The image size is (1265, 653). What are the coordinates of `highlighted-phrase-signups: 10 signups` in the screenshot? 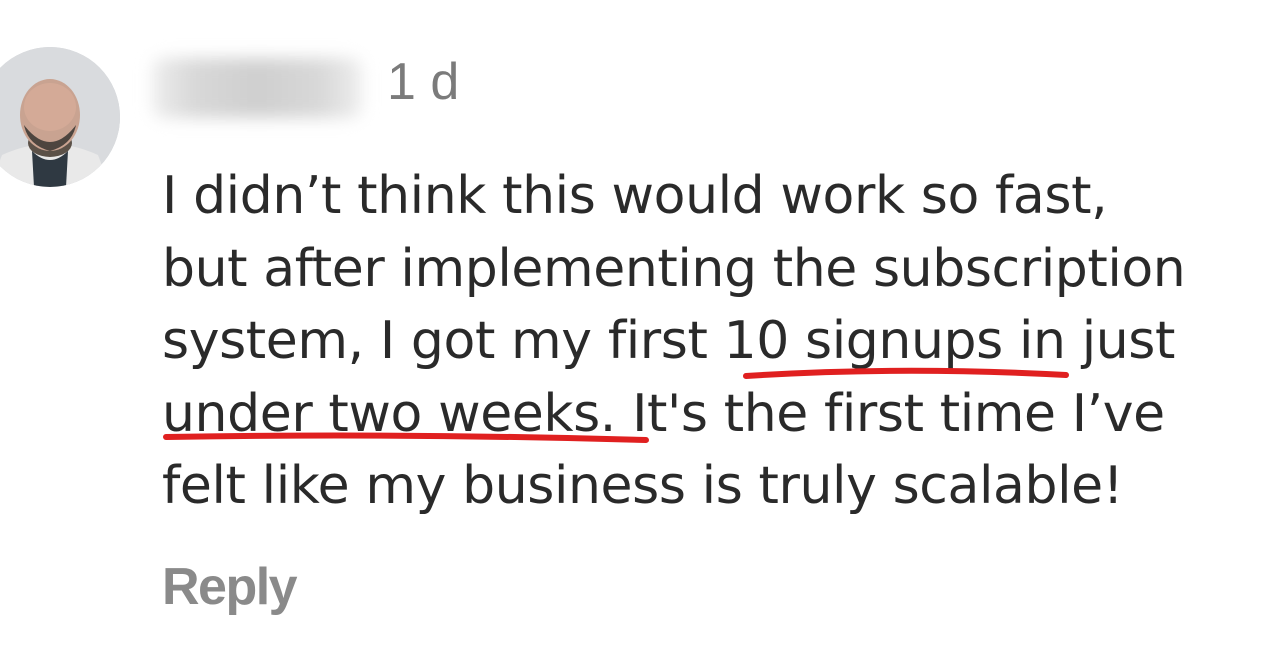 It's located at (863, 341).